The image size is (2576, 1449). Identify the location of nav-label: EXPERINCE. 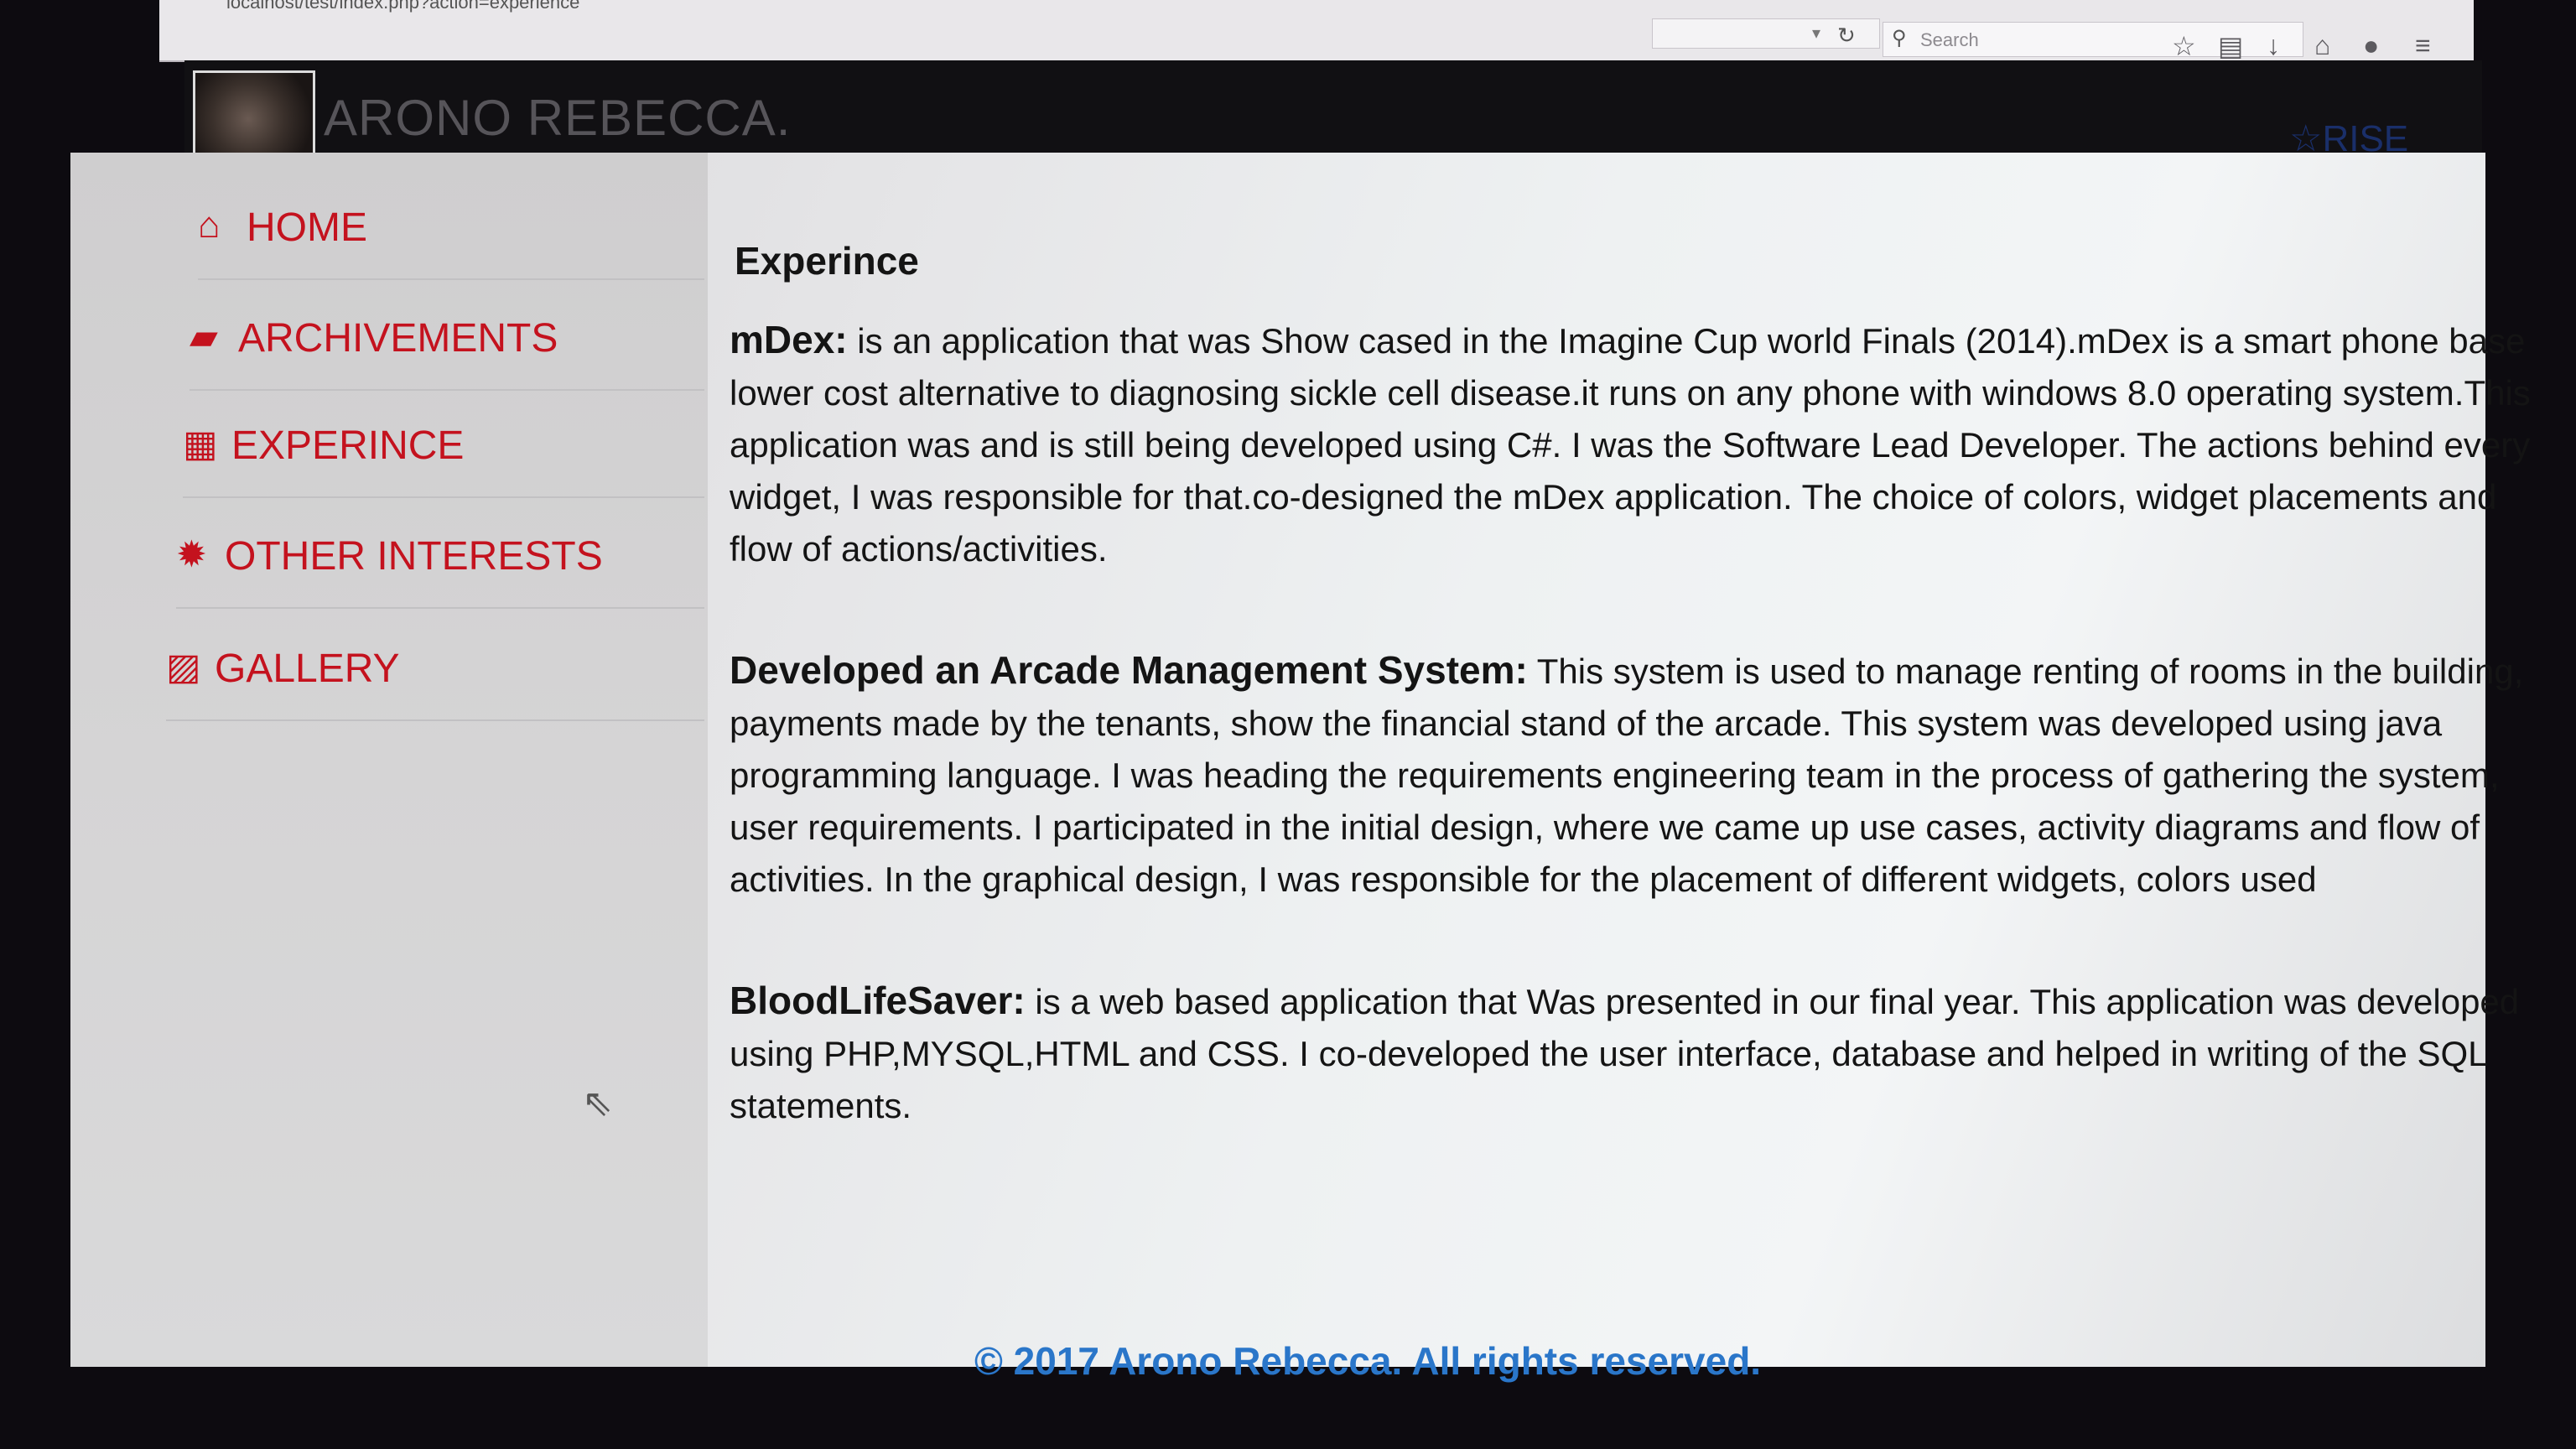
(348, 445).